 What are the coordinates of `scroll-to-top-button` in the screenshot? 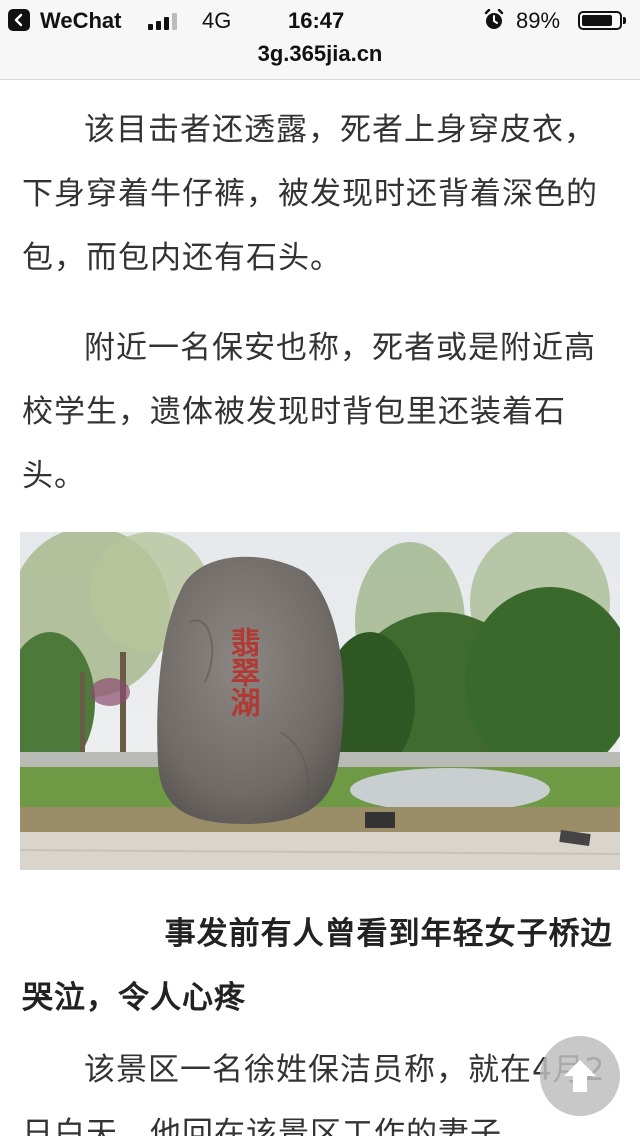 It's located at (580, 1076).